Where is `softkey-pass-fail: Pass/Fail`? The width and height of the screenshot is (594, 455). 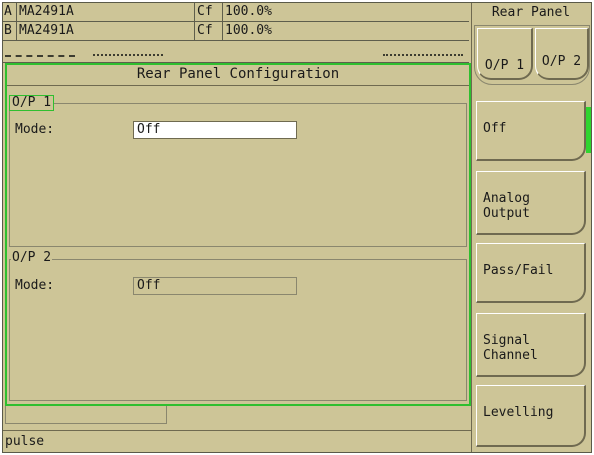 softkey-pass-fail: Pass/Fail is located at coordinates (531, 273).